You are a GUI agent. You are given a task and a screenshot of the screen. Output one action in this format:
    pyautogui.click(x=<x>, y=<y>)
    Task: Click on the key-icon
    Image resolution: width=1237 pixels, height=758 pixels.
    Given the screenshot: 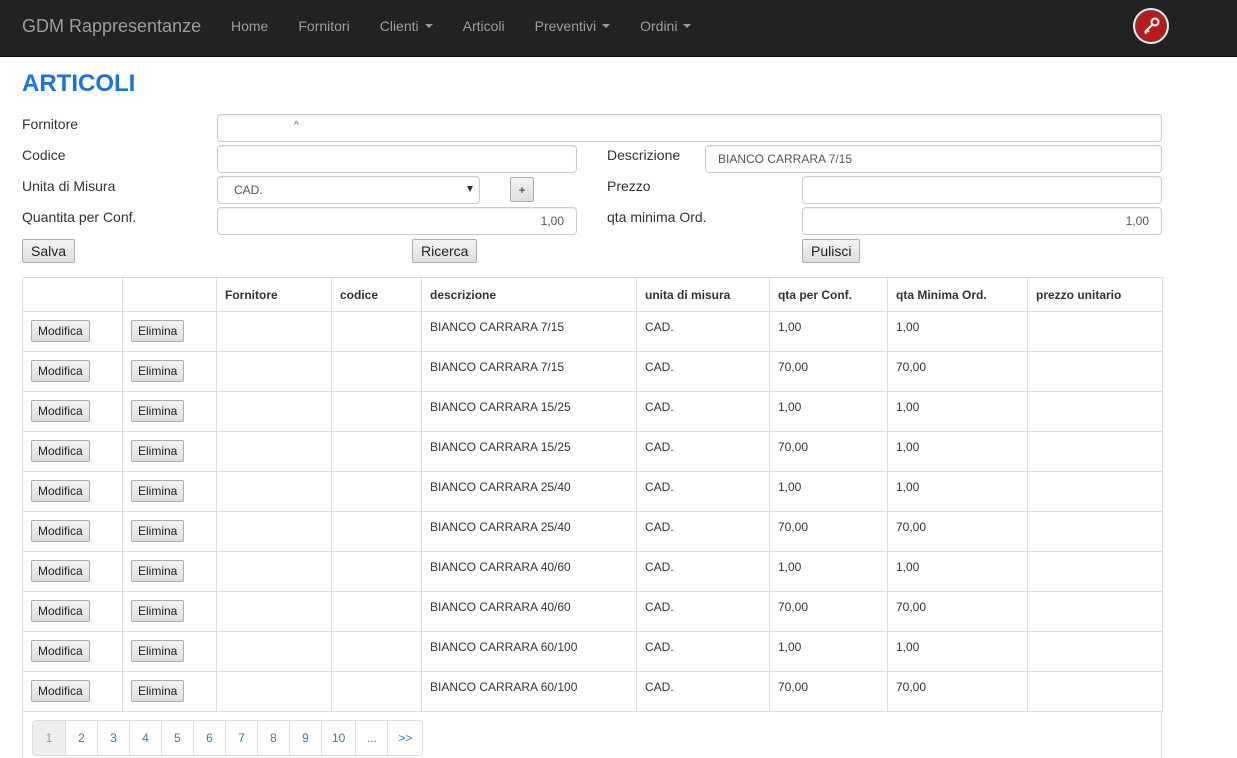 What is the action you would take?
    pyautogui.click(x=1151, y=26)
    